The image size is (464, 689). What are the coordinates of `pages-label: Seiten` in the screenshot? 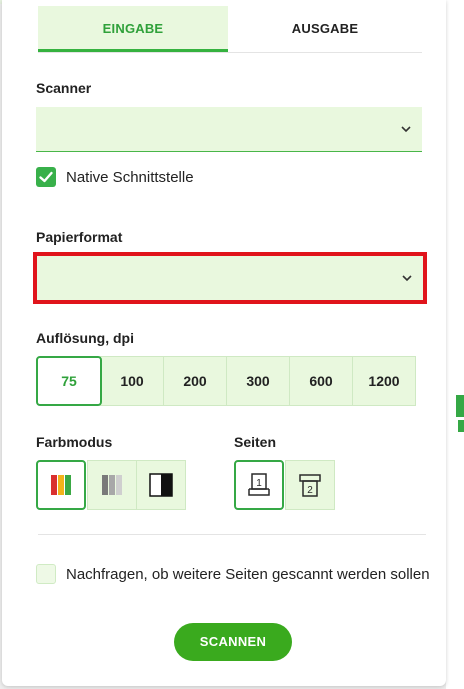 It's located at (255, 442).